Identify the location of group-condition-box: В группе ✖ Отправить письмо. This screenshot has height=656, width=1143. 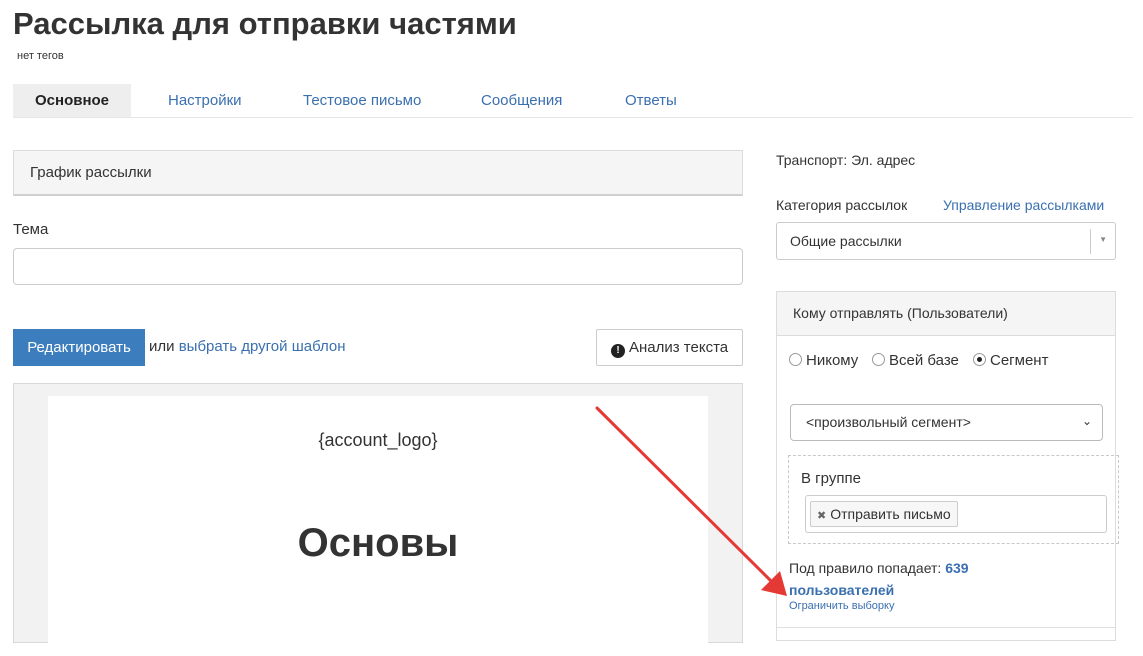
(953, 499).